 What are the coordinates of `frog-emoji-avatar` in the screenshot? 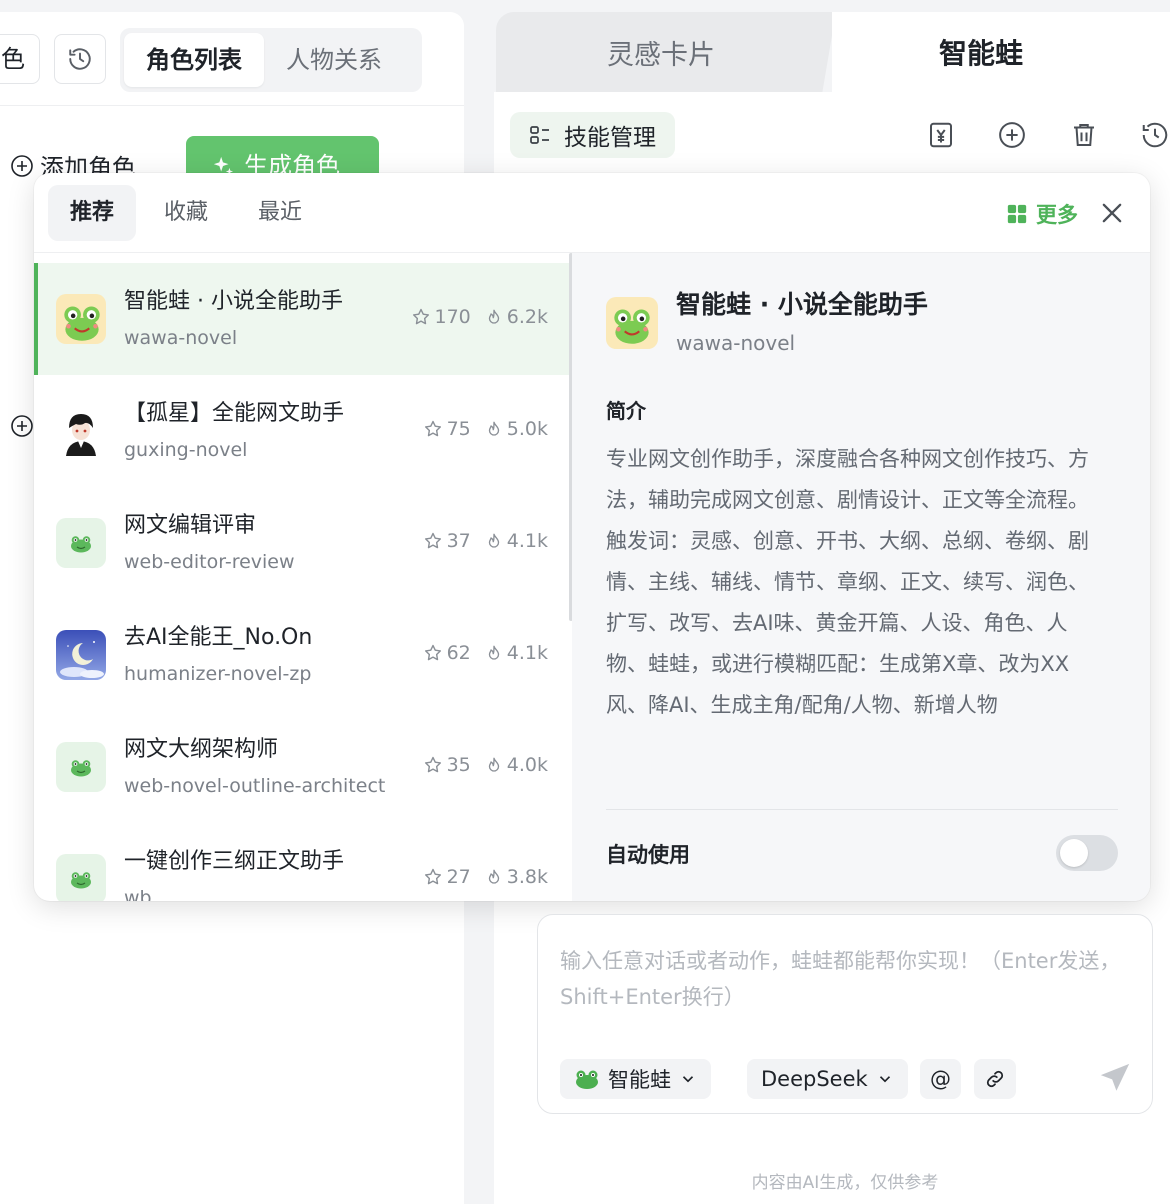 It's located at (81, 543).